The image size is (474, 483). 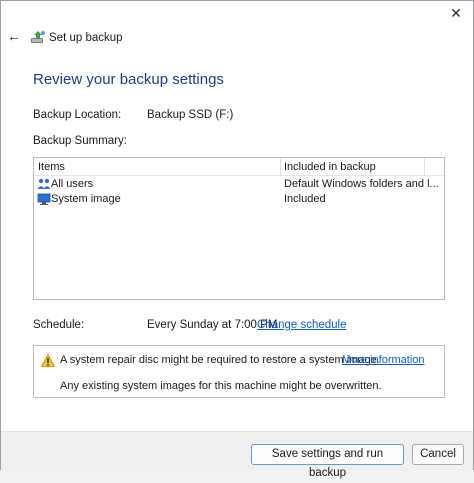 I want to click on row-included-value: Included, so click(x=305, y=199).